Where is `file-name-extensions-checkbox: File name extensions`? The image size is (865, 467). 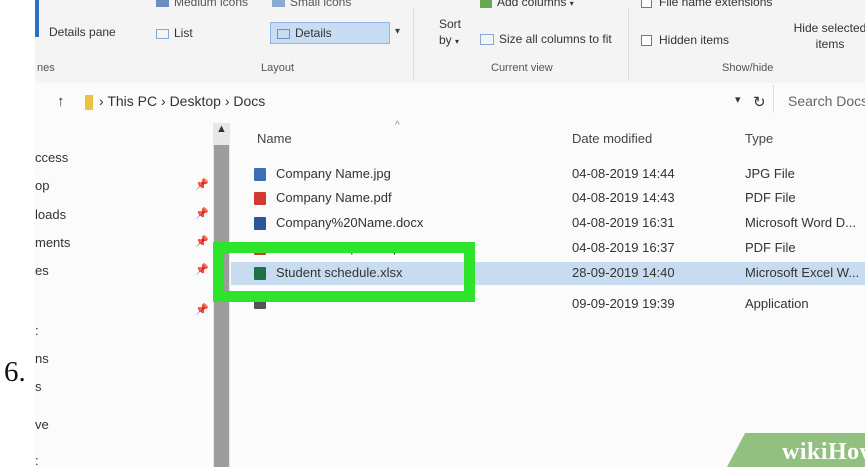
file-name-extensions-checkbox: File name extensions is located at coordinates (706, 4).